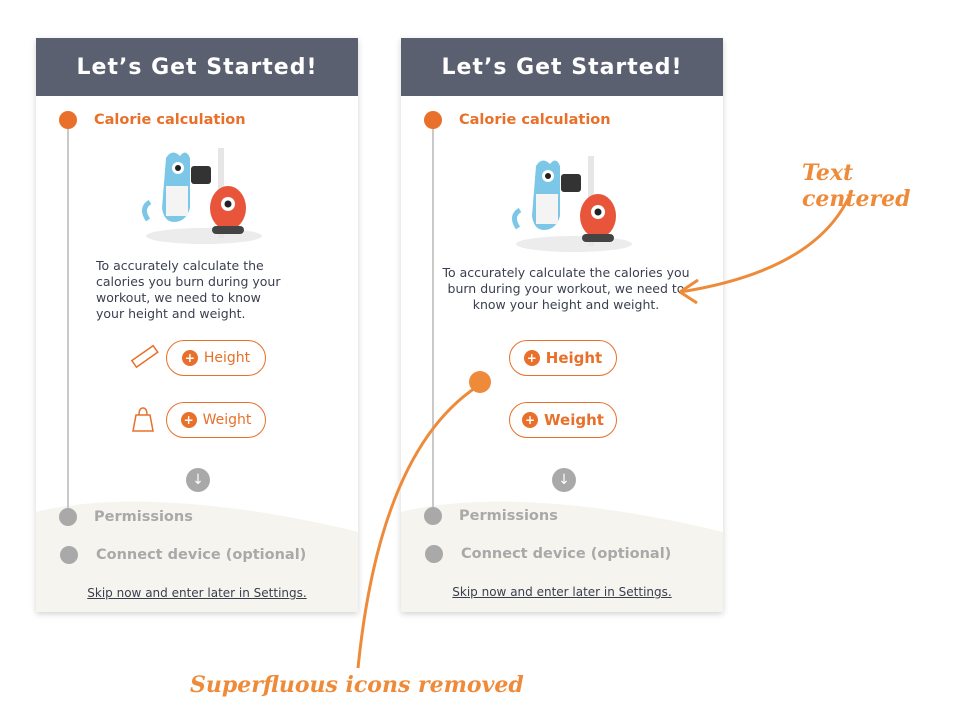 Image resolution: width=961 pixels, height=714 pixels. Describe the element at coordinates (856, 186) in the screenshot. I see `annotation-text-centered: Text centered` at that location.